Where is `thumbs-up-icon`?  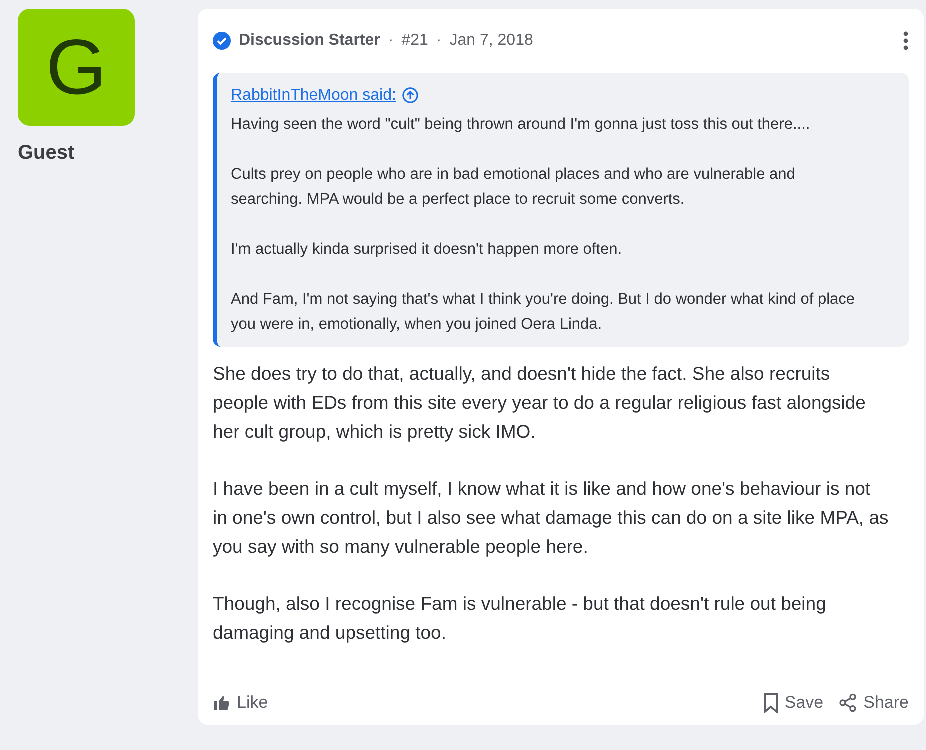 thumbs-up-icon is located at coordinates (222, 703).